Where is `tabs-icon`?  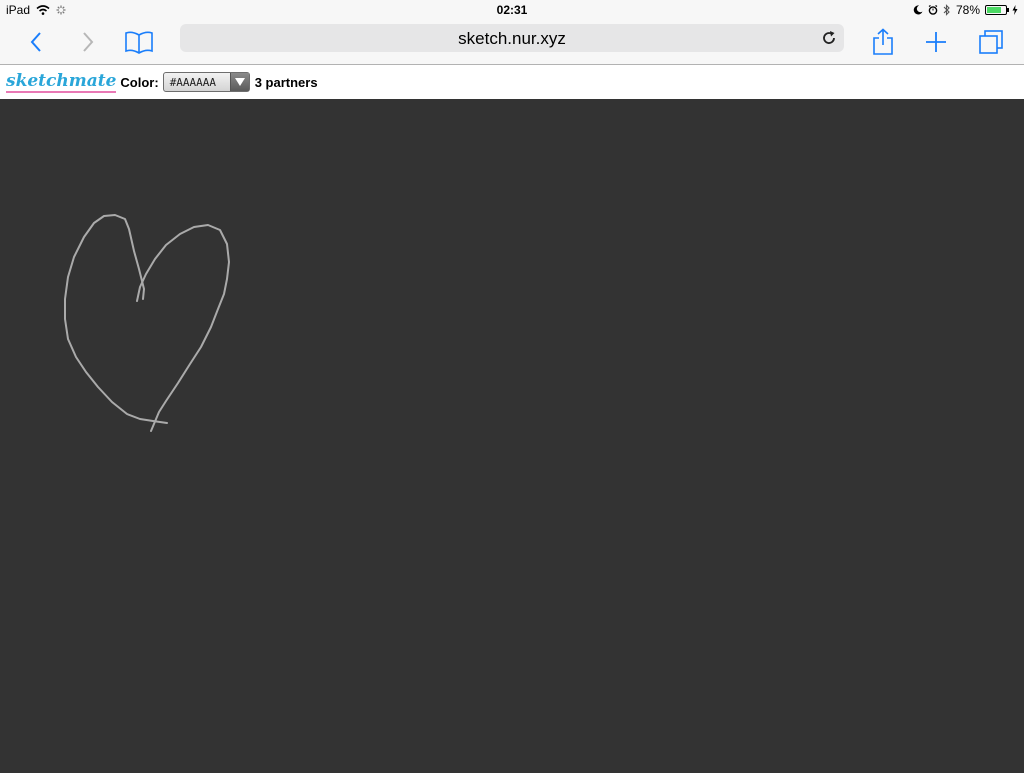
tabs-icon is located at coordinates (991, 42).